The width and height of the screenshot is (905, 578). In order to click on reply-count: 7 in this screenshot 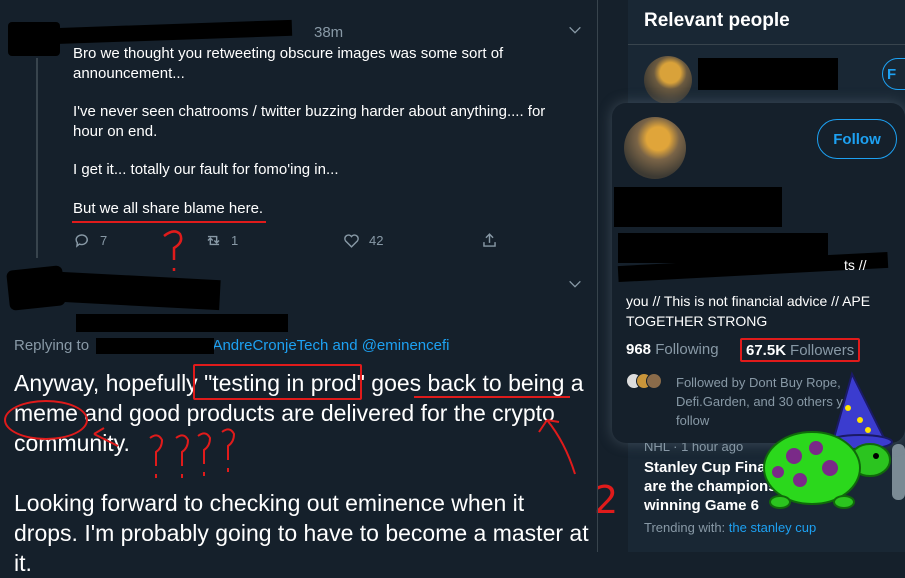, I will do `click(104, 240)`.